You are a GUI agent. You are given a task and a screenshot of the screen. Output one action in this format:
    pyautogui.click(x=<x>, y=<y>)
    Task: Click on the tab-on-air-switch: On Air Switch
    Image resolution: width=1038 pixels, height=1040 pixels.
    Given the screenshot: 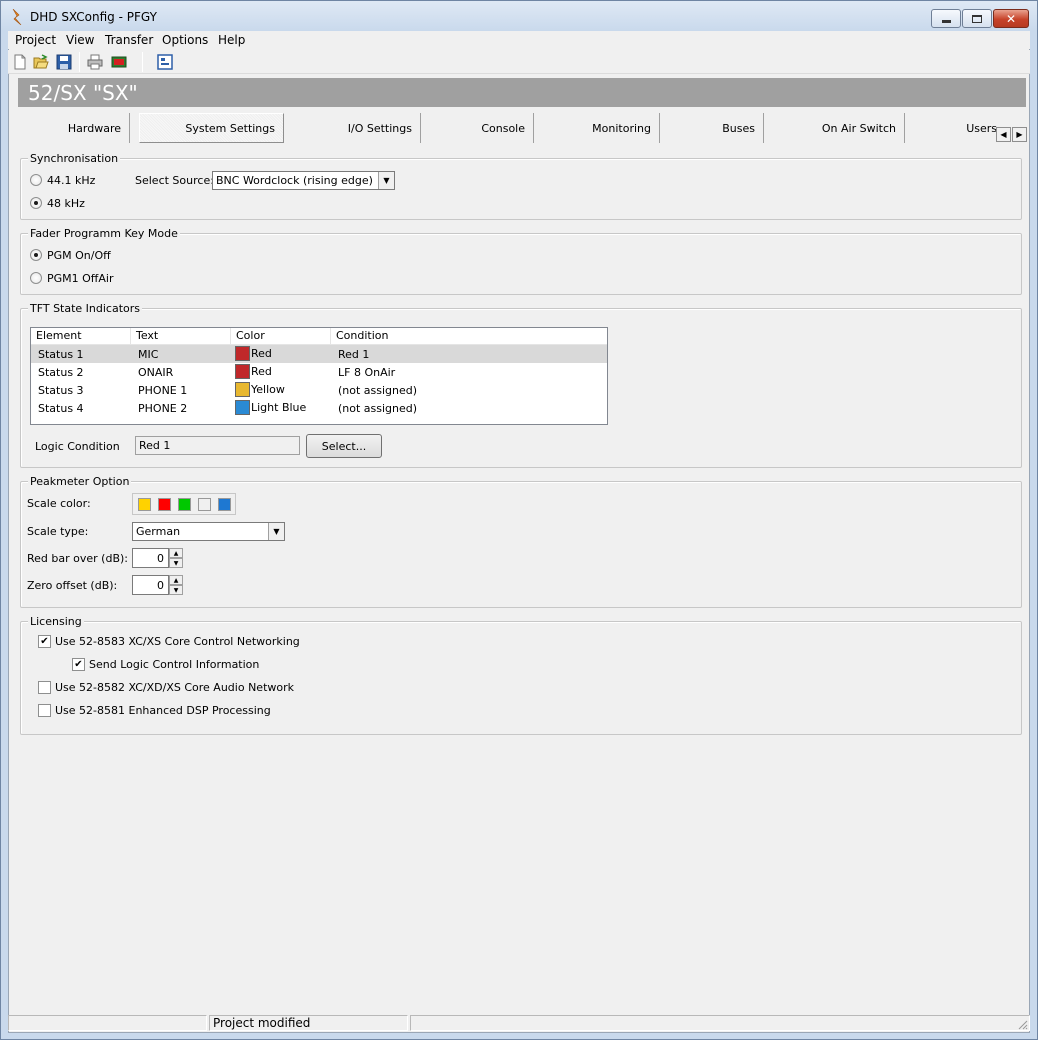 What is the action you would take?
    pyautogui.click(x=834, y=128)
    